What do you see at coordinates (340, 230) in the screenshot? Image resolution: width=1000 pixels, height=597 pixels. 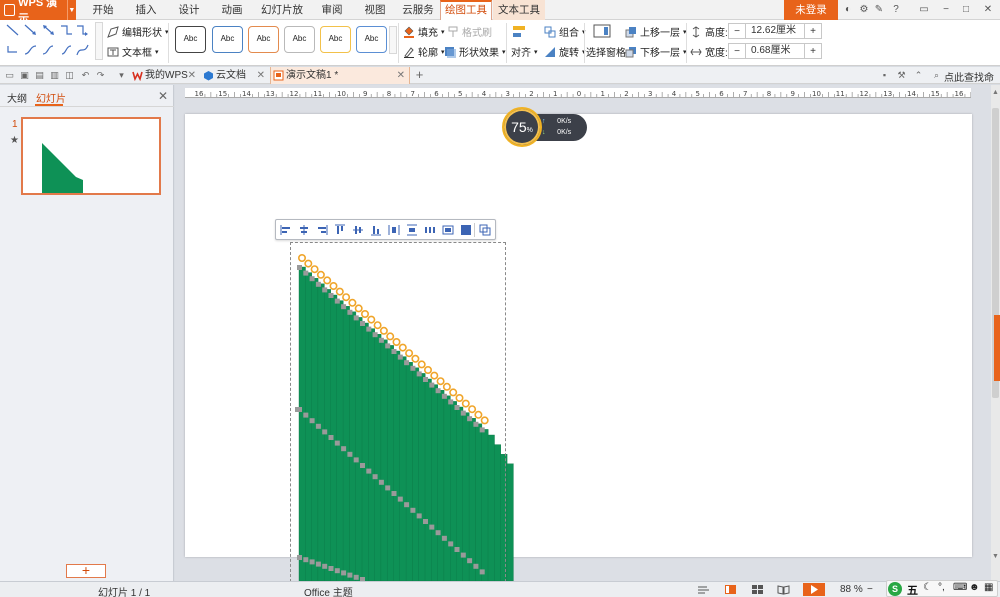 I see `align-top-icon` at bounding box center [340, 230].